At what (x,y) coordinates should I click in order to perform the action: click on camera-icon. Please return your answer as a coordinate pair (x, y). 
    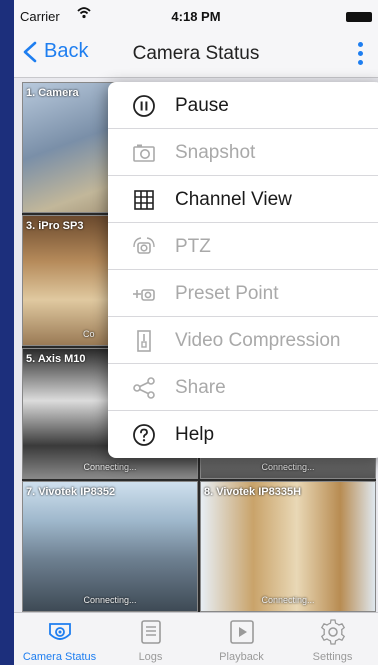
    Looking at the image, I should click on (144, 153).